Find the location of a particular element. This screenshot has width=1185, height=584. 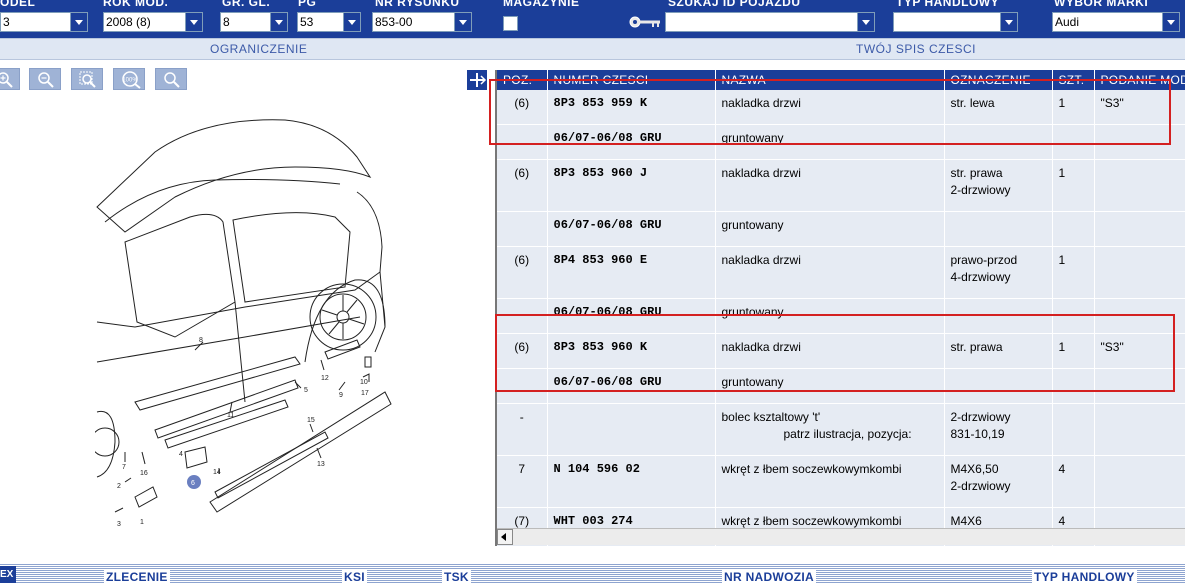

callout-16: 16 is located at coordinates (144, 473).